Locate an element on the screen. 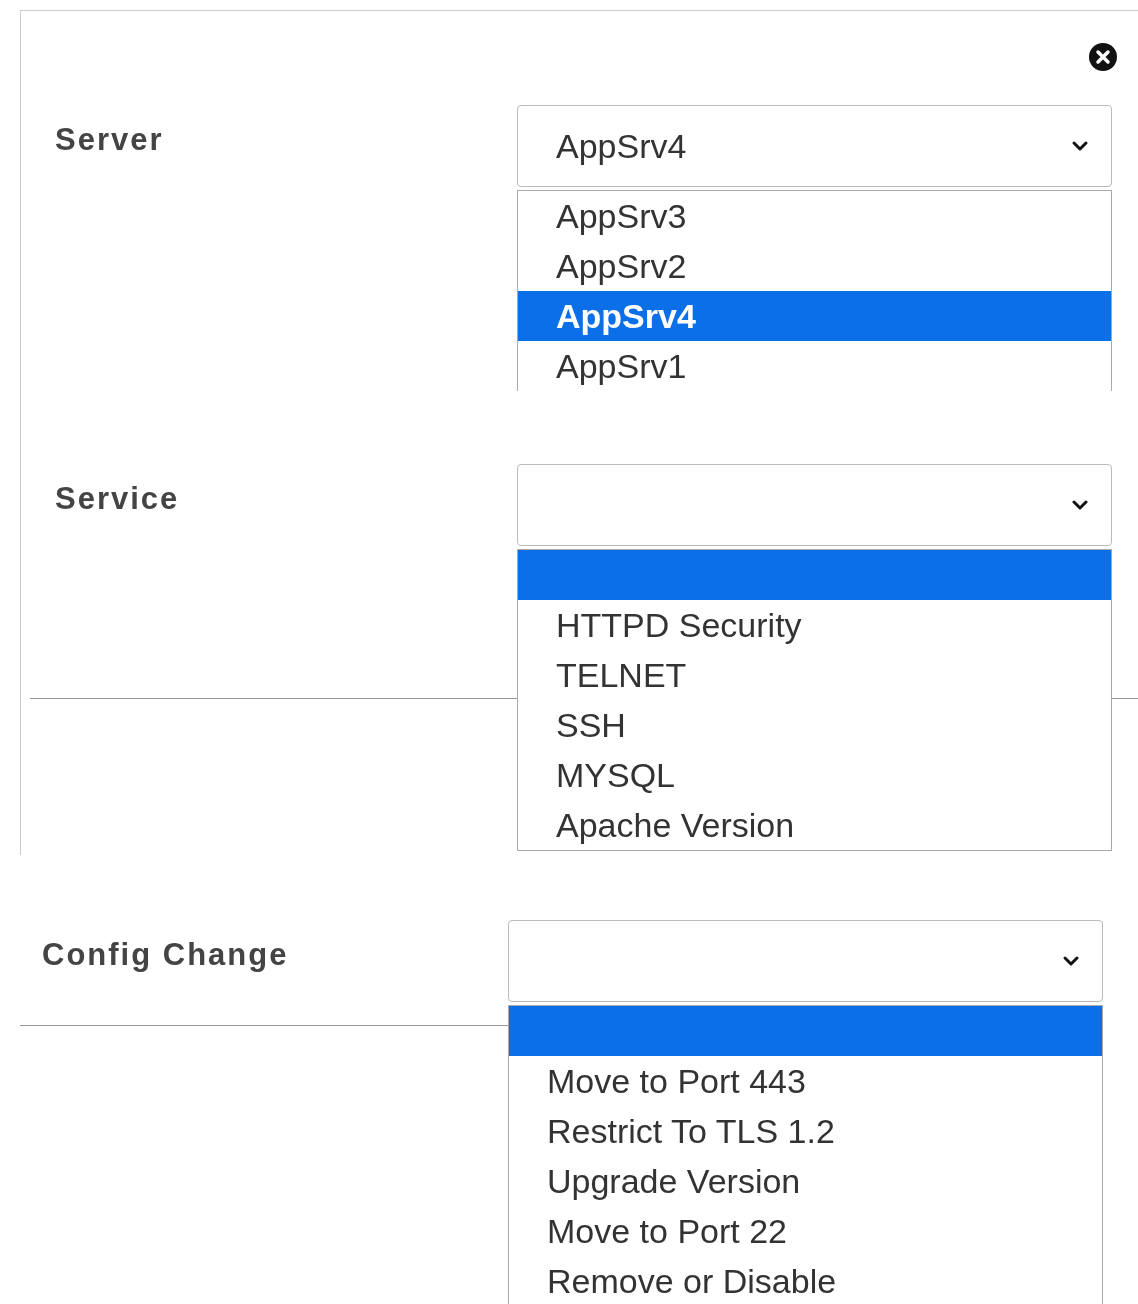 Image resolution: width=1138 pixels, height=1304 pixels. dropdown-option: AppSrv1 is located at coordinates (814, 366).